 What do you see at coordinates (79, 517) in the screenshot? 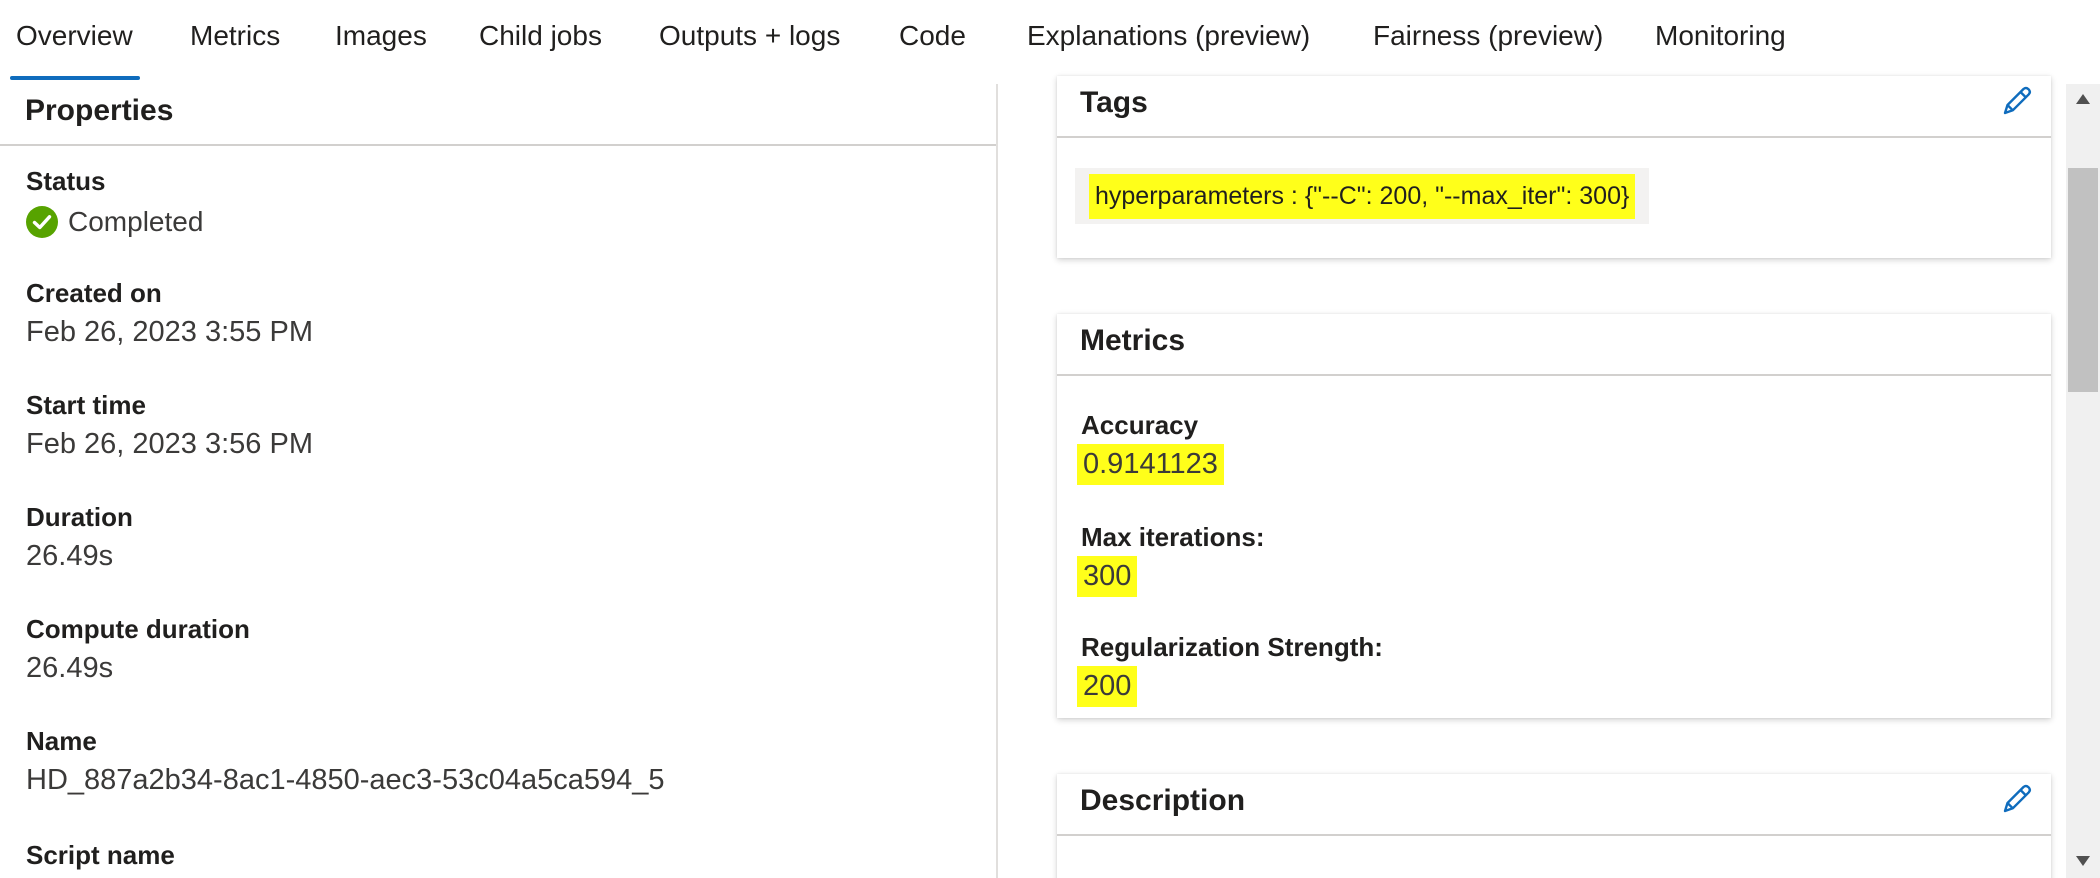
I see `duration-label: Duration` at bounding box center [79, 517].